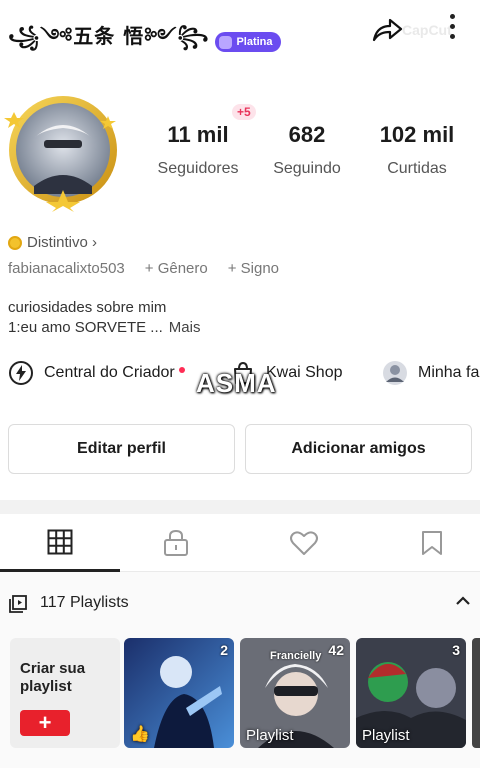 Image resolution: width=480 pixels, height=768 pixels. I want to click on add-gender-button: + Gênero, so click(176, 268).